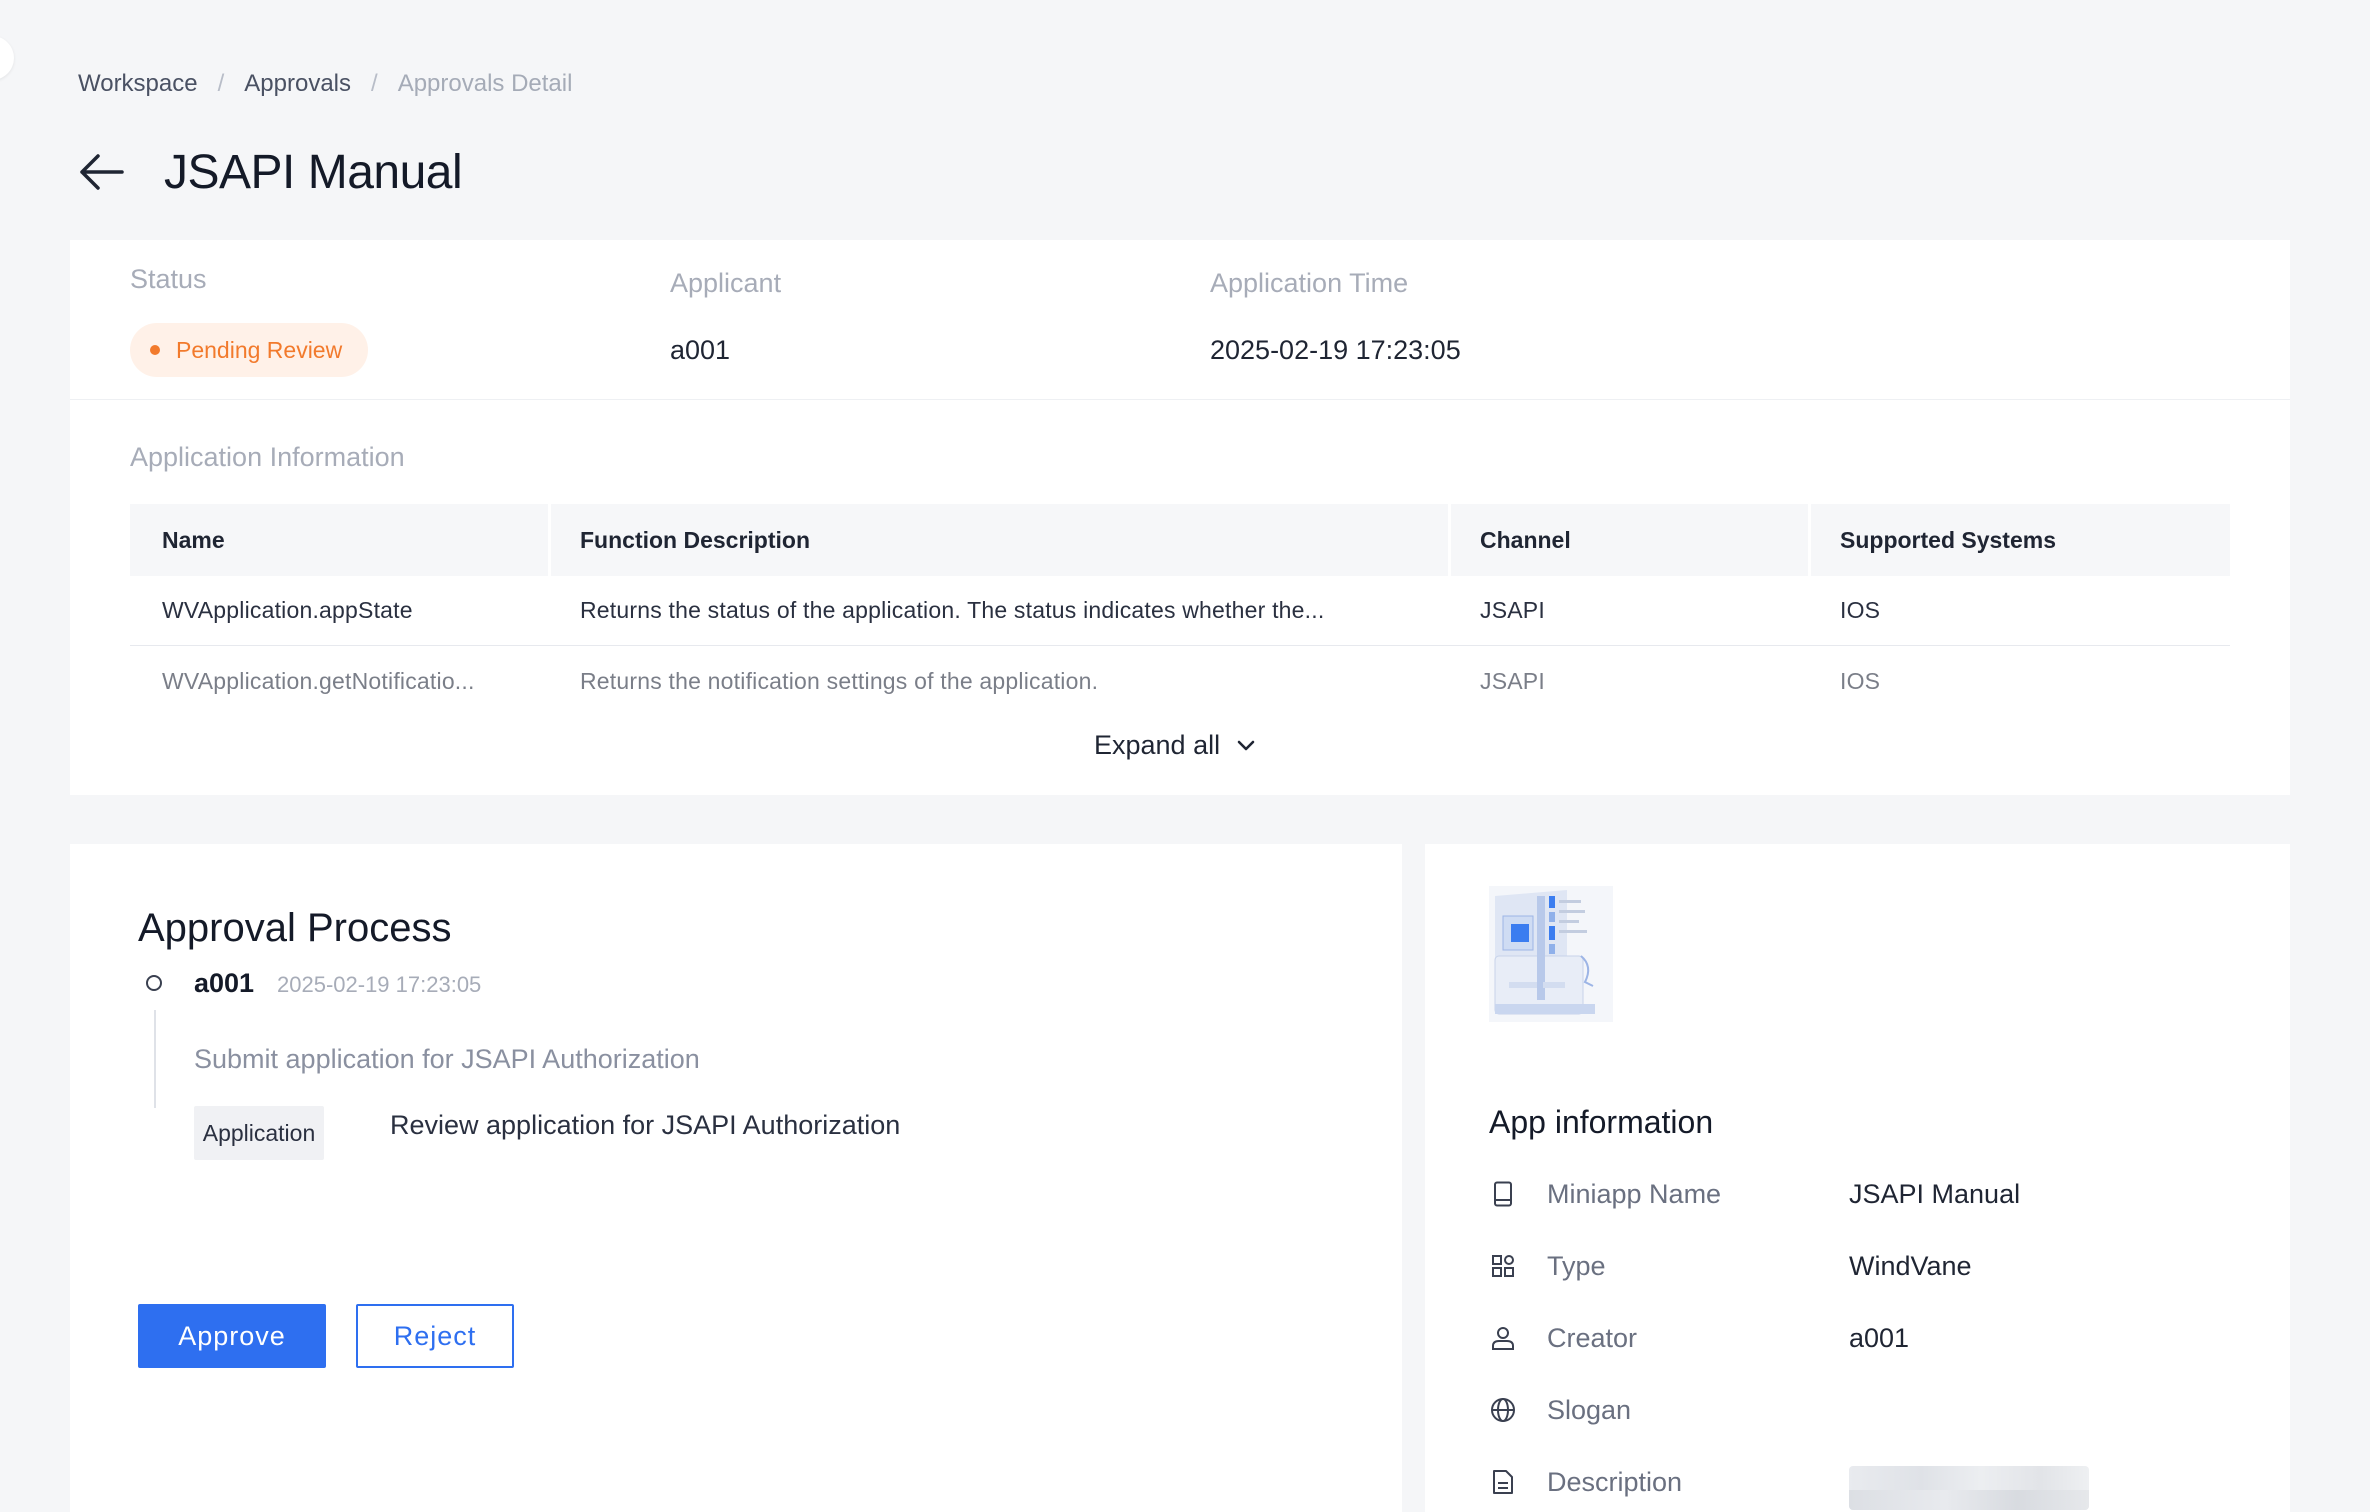  I want to click on approval-process-title: Approval Process, so click(295, 928).